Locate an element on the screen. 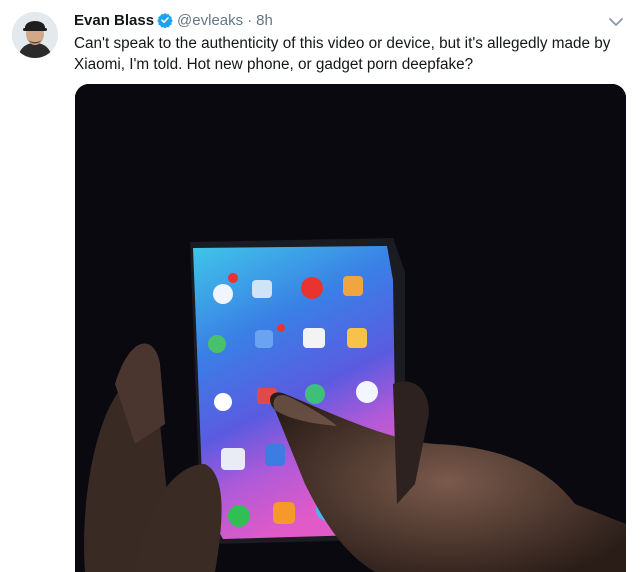 The image size is (640, 572). tweet-header: Evan Blass @evleaks · 8h is located at coordinates (173, 20).